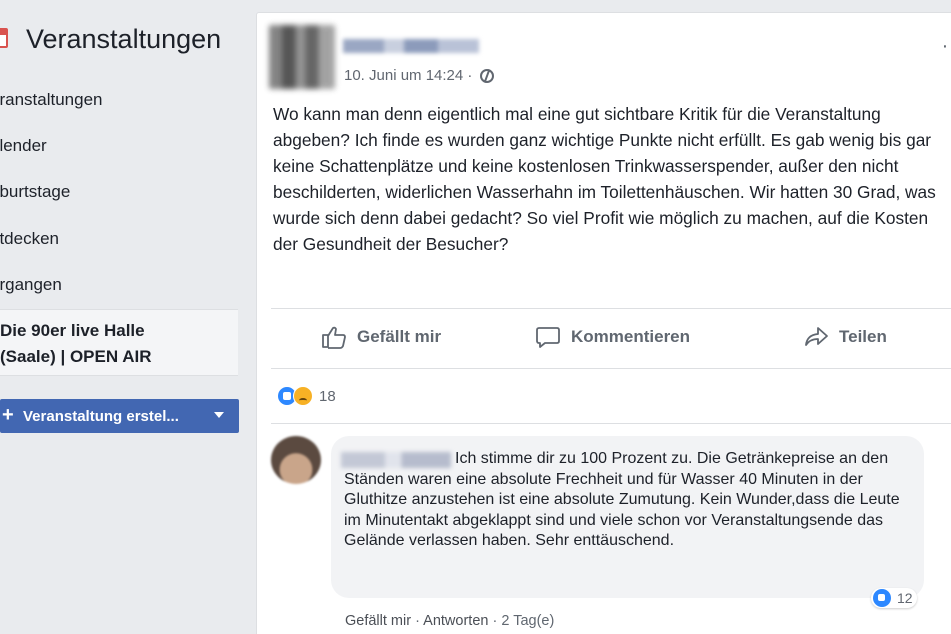  Describe the element at coordinates (119, 342) in the screenshot. I see `sidebar-item-active-event: Die 90er live Halle (Saale) | OPEN AIR` at that location.